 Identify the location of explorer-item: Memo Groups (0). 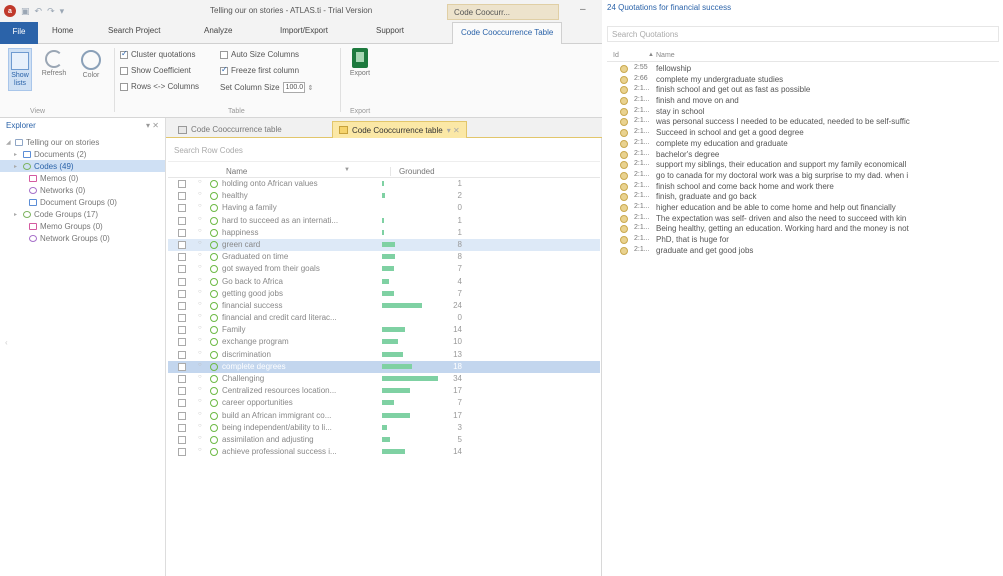
(82, 226).